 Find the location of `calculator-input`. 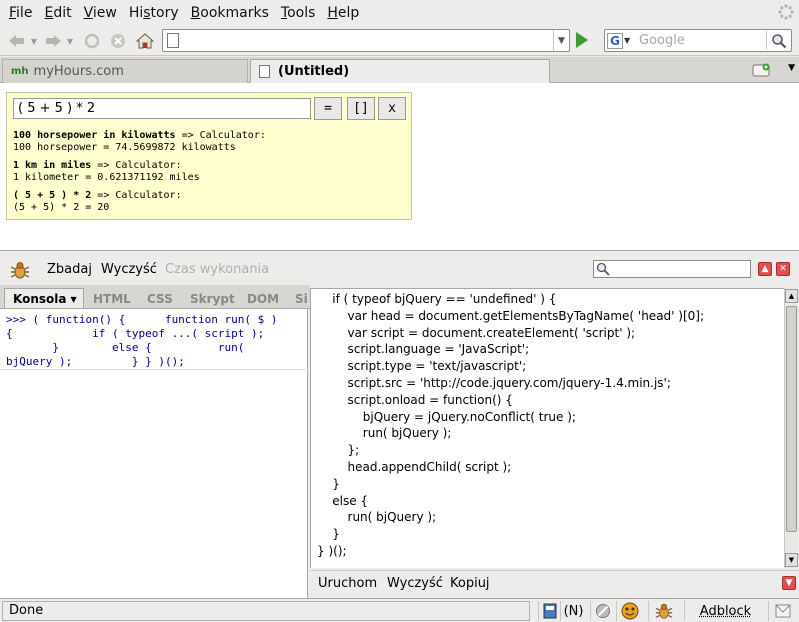

calculator-input is located at coordinates (162, 108).